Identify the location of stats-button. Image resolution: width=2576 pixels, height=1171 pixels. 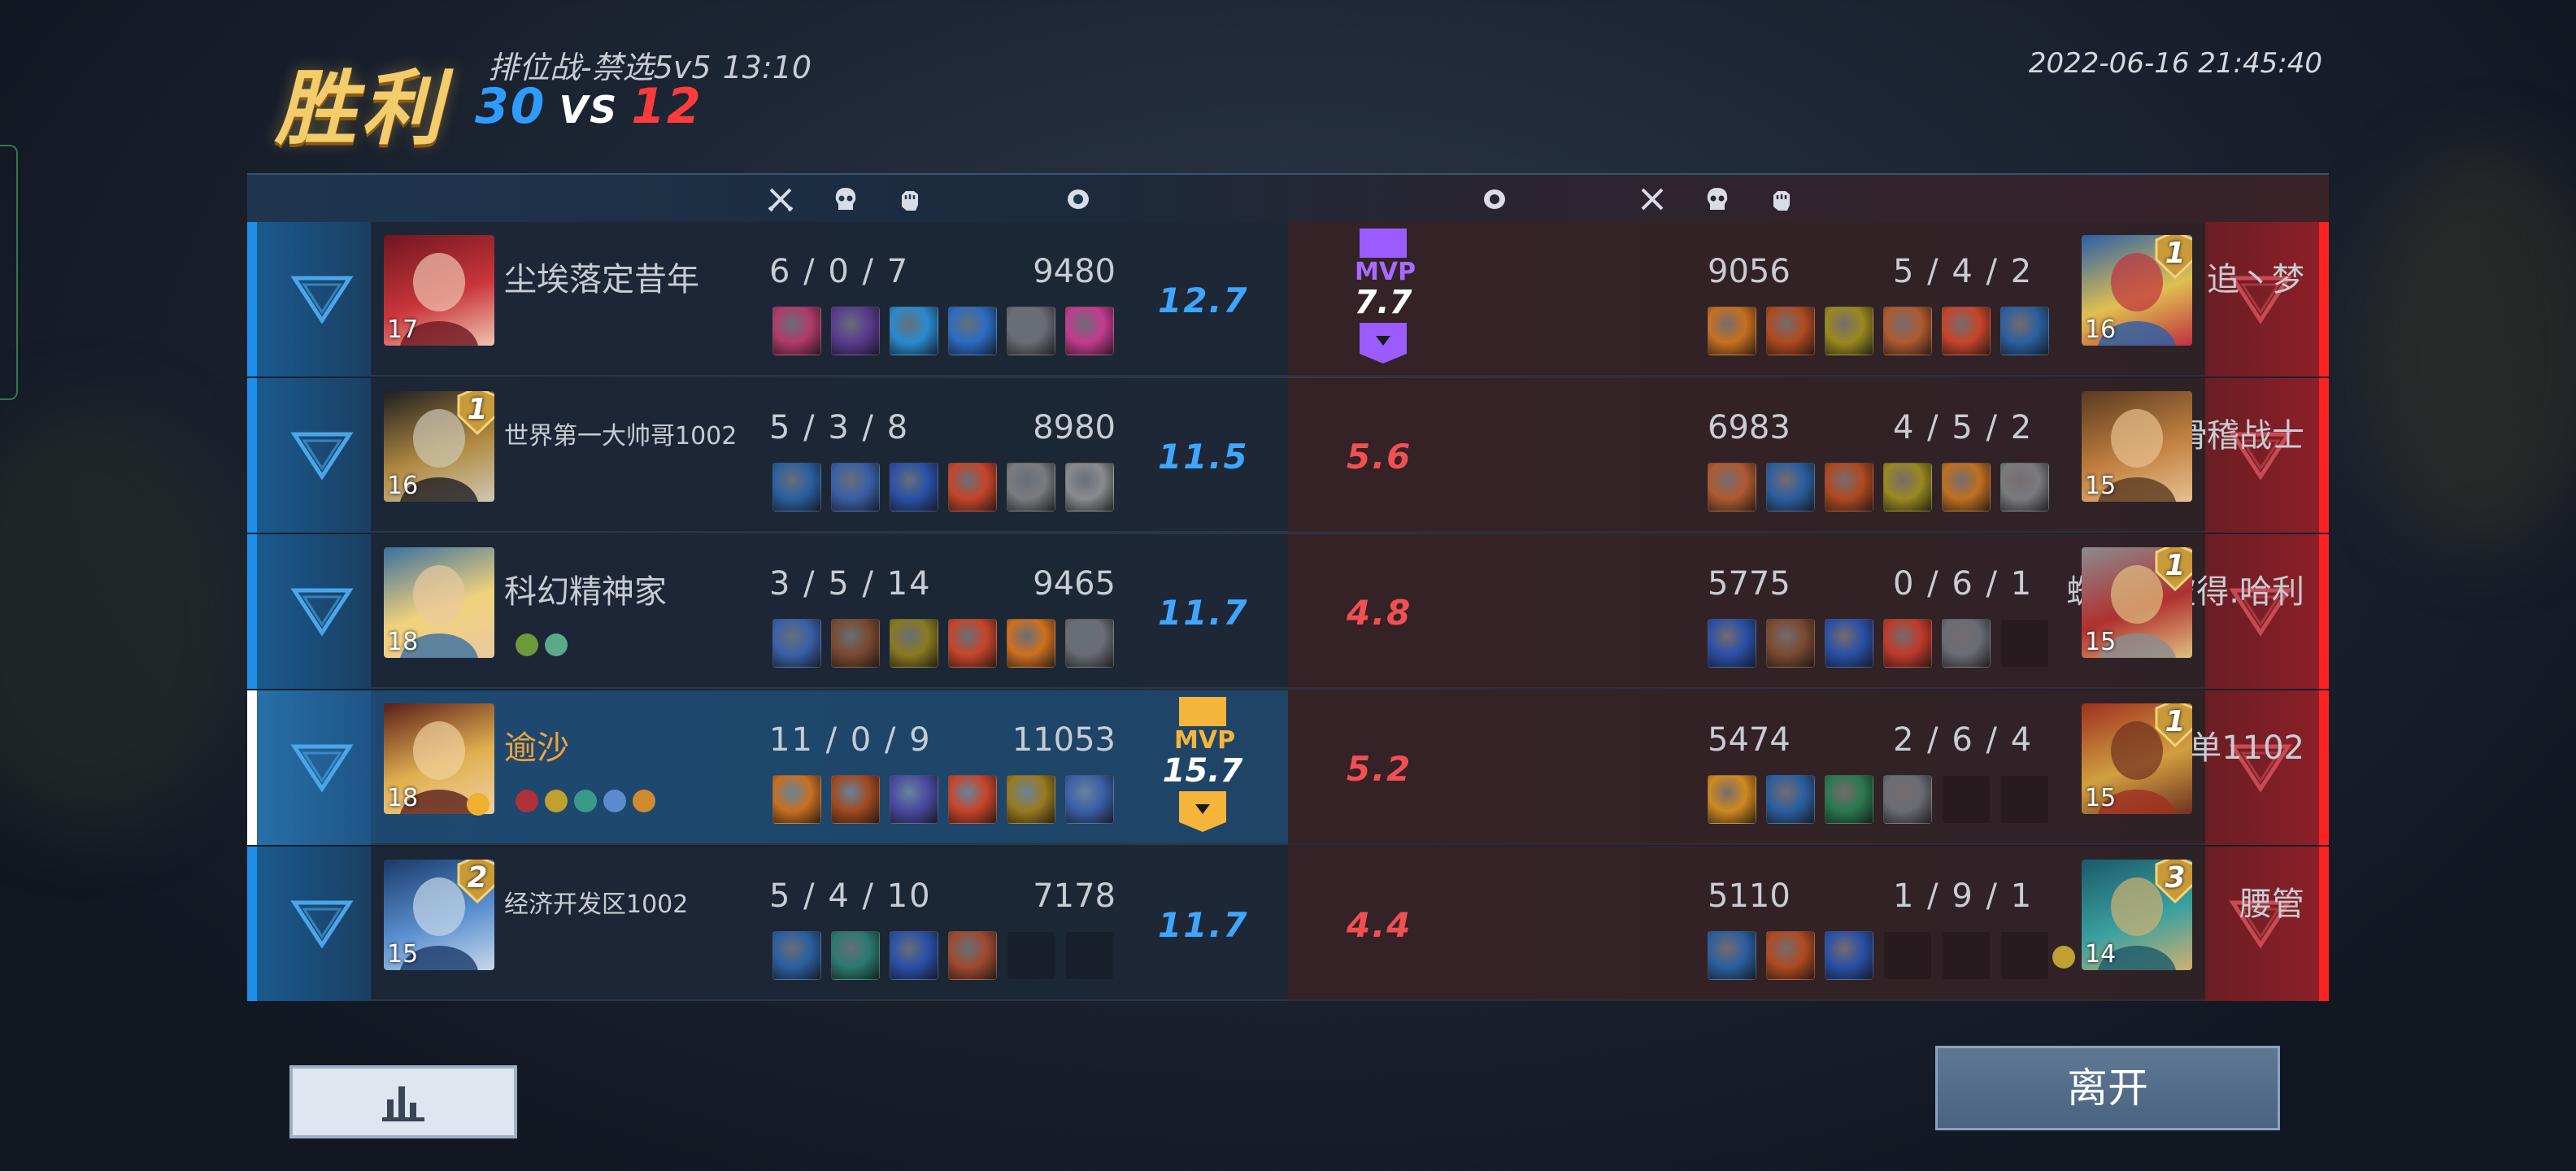
(403, 1101).